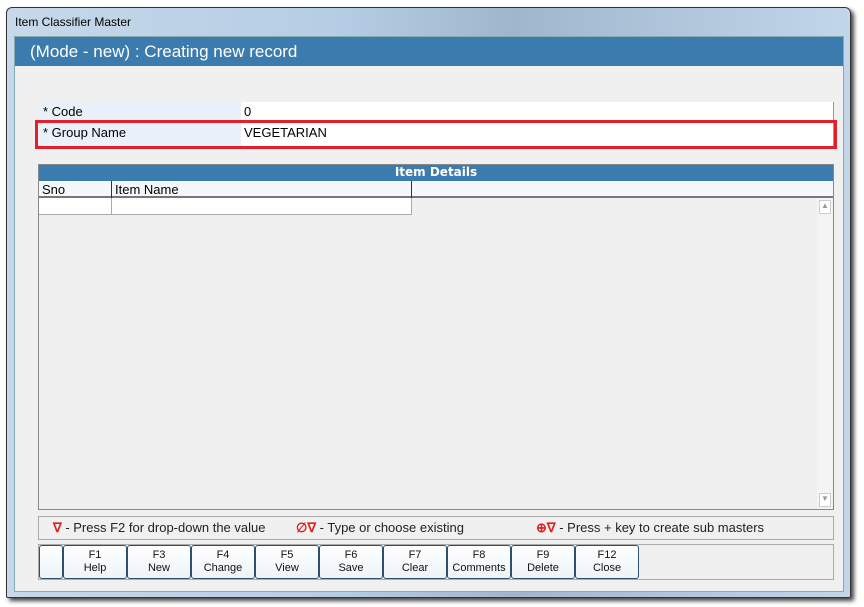 This screenshot has height=607, width=864. Describe the element at coordinates (825, 207) in the screenshot. I see `scroll-up-icon: ▲` at that location.